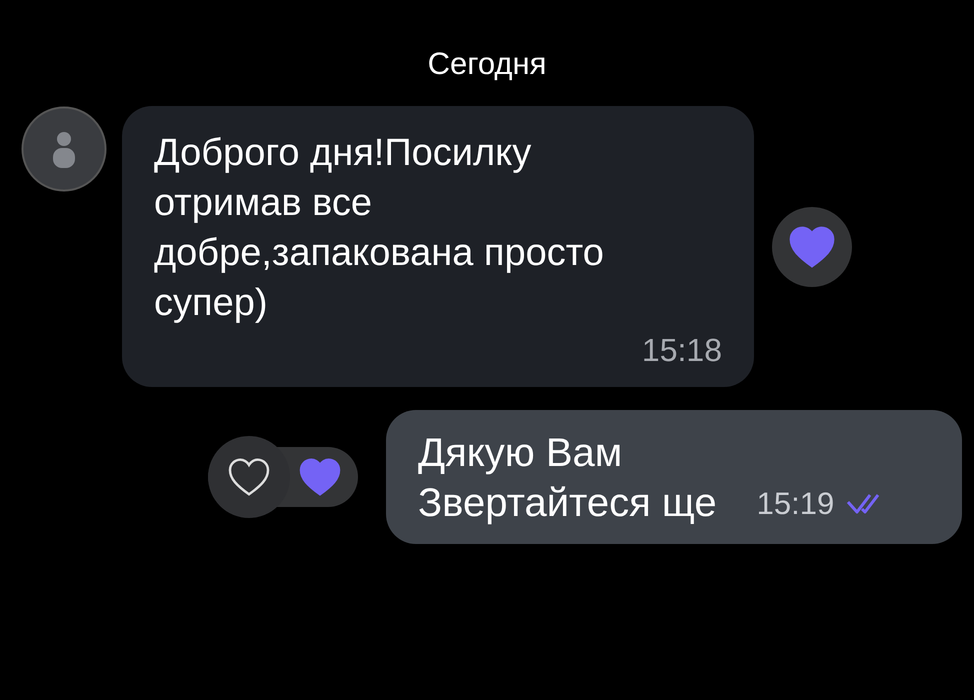 This screenshot has width=974, height=700. I want to click on message-text: Доброго дня!Посилку отримав все добре,запакована просто супер), so click(379, 228).